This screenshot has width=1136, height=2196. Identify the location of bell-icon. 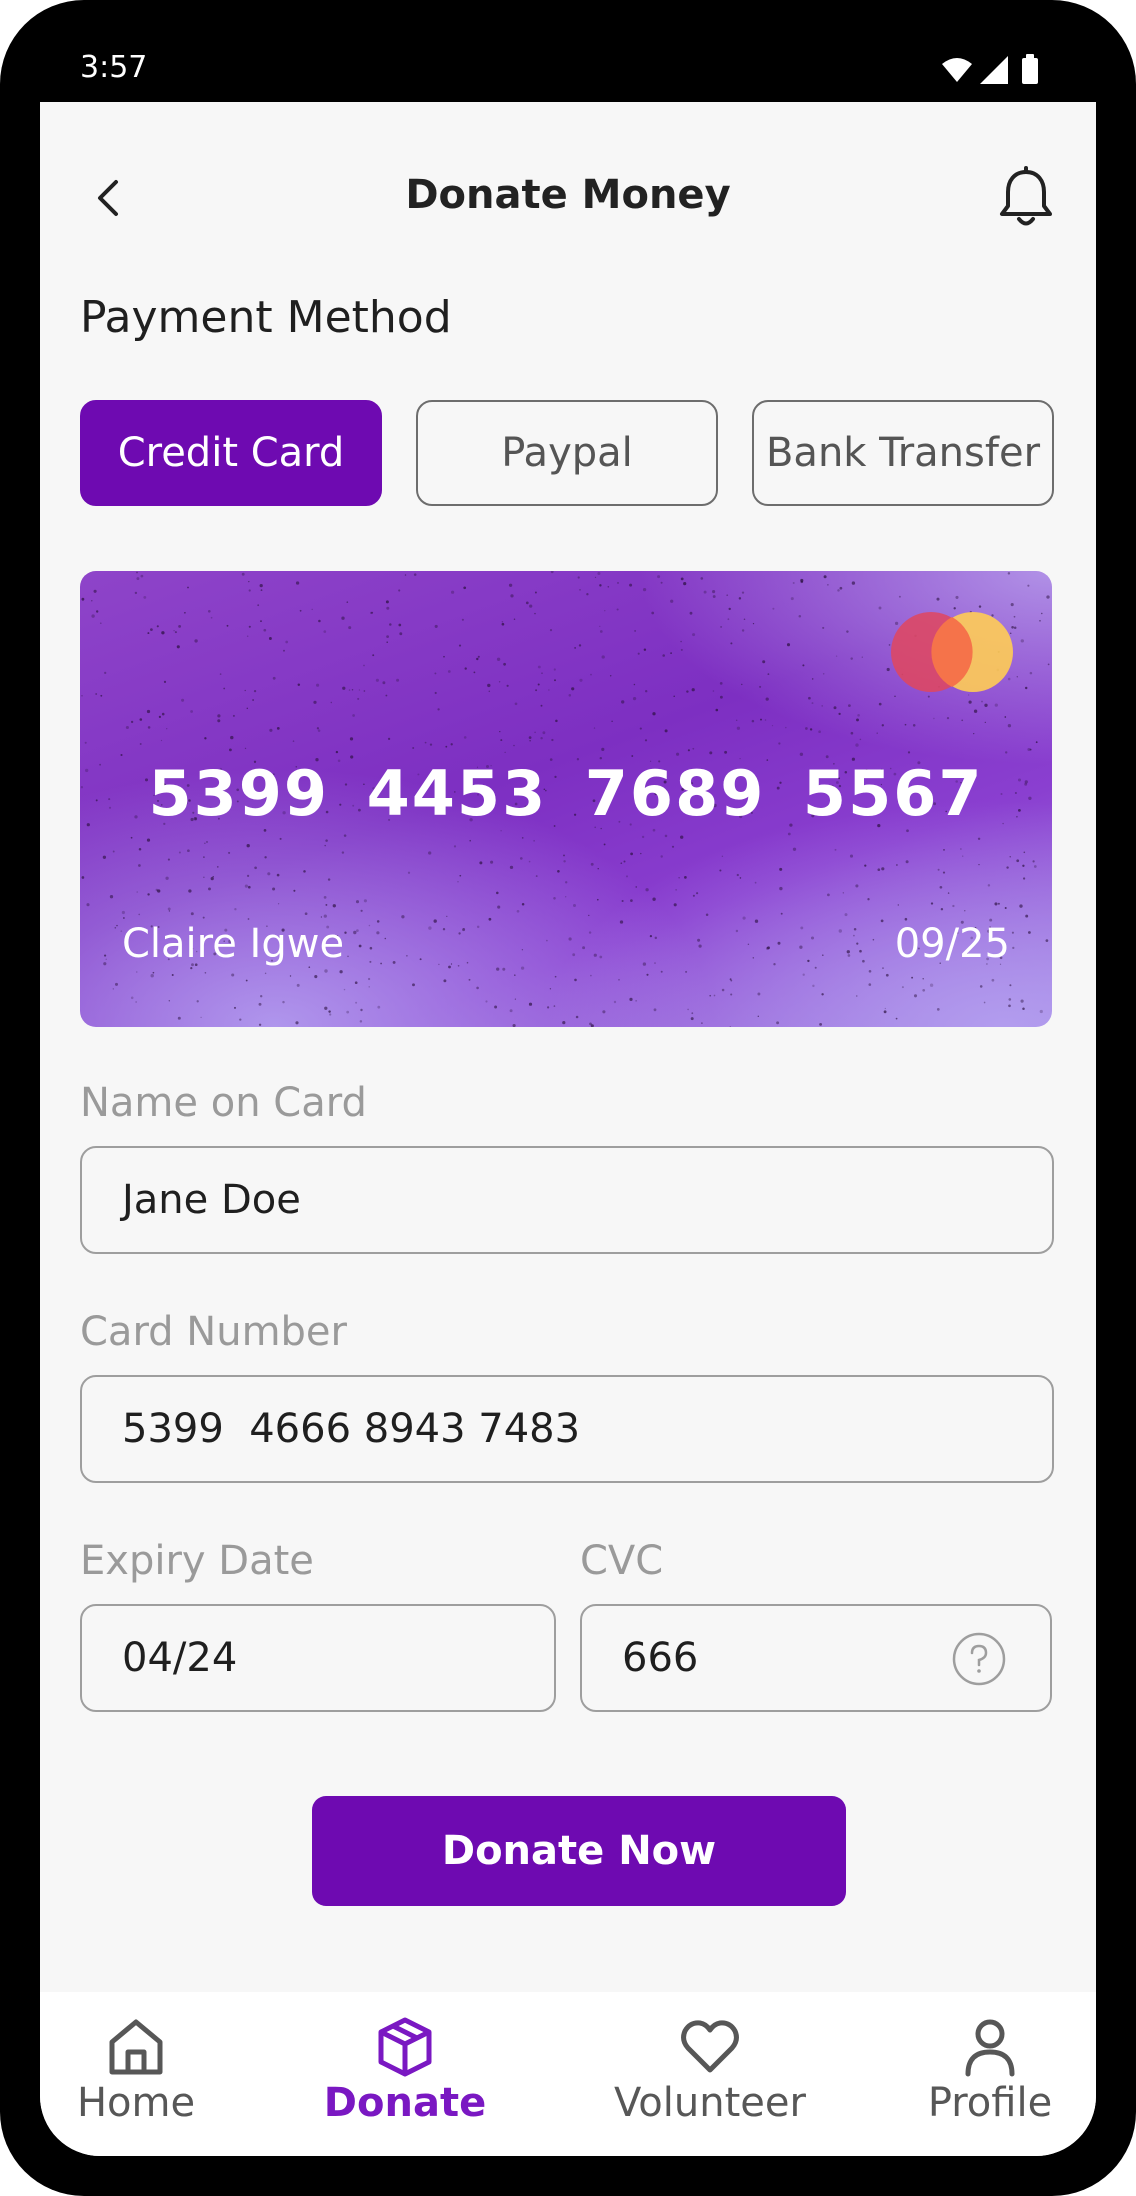
(1026, 198).